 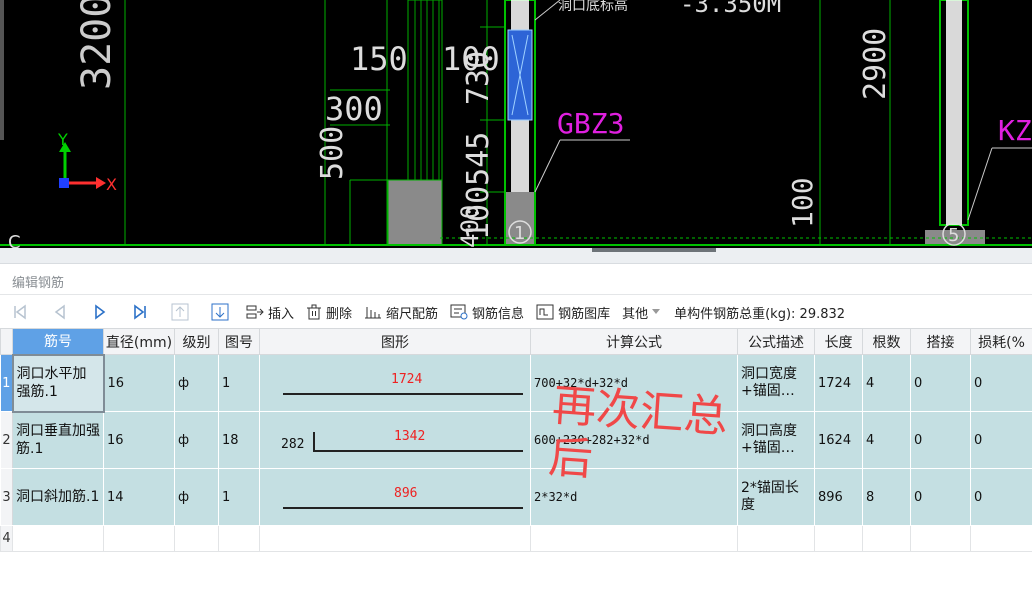 I want to click on formula-cell: 600+230+282+32*d, so click(x=634, y=440).